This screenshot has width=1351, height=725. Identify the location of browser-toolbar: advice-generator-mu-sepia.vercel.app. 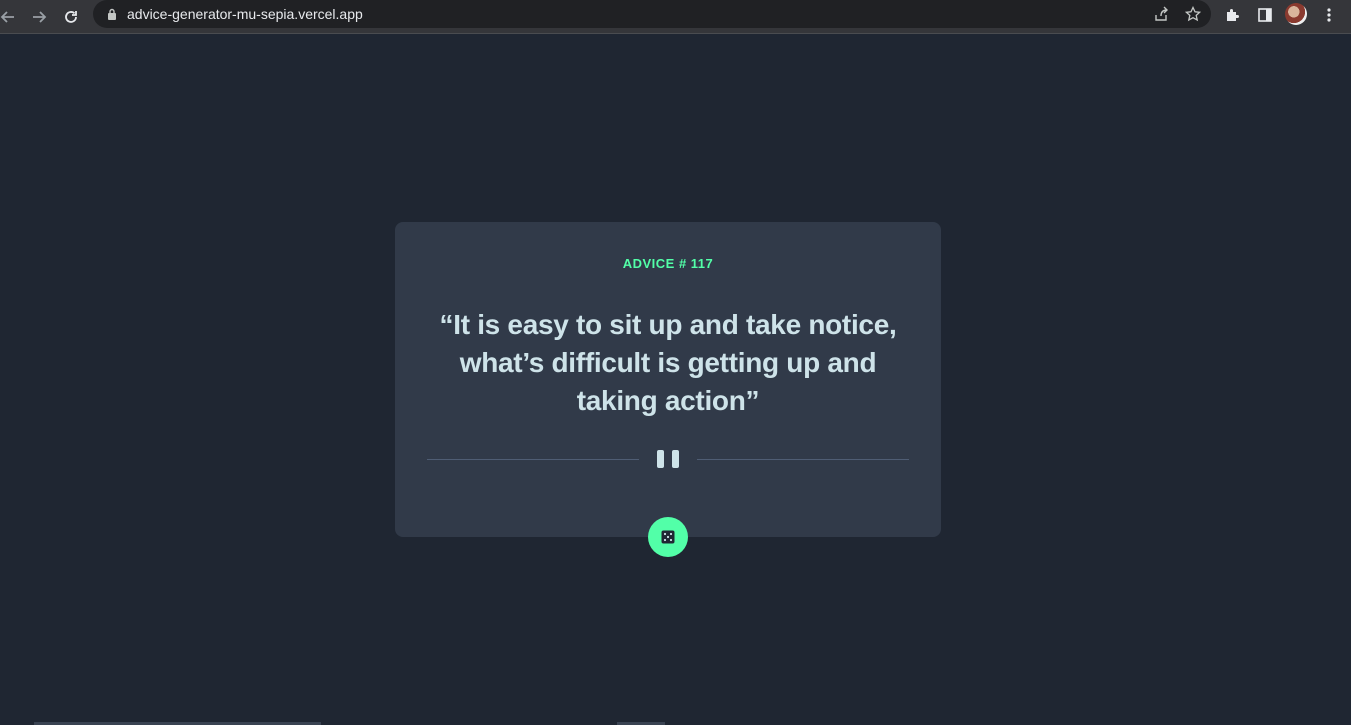
(675, 17).